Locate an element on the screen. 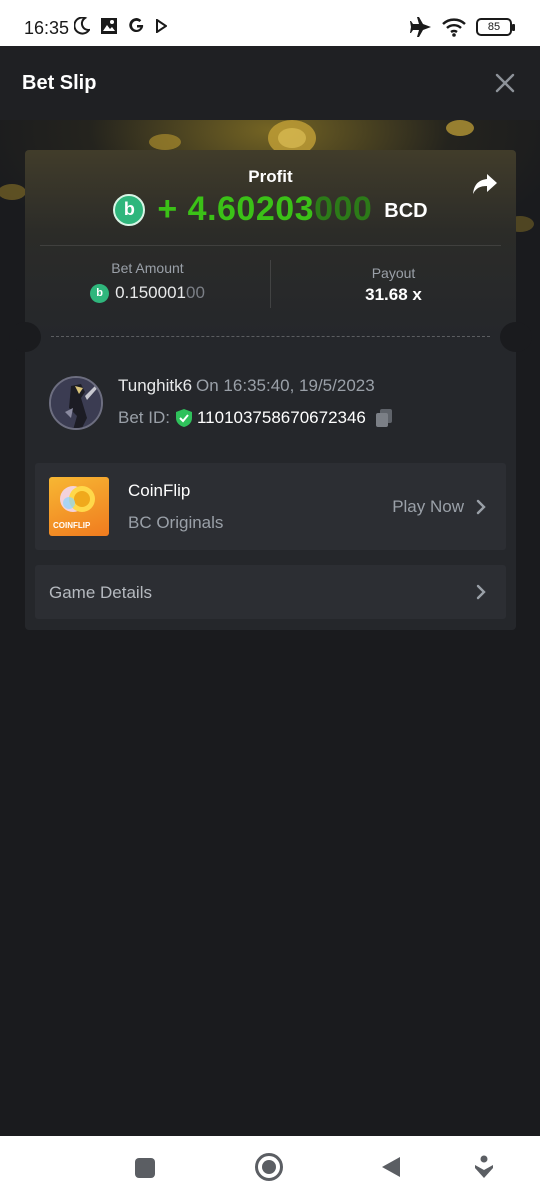  bet-amount-main: 0.150001 is located at coordinates (150, 292).